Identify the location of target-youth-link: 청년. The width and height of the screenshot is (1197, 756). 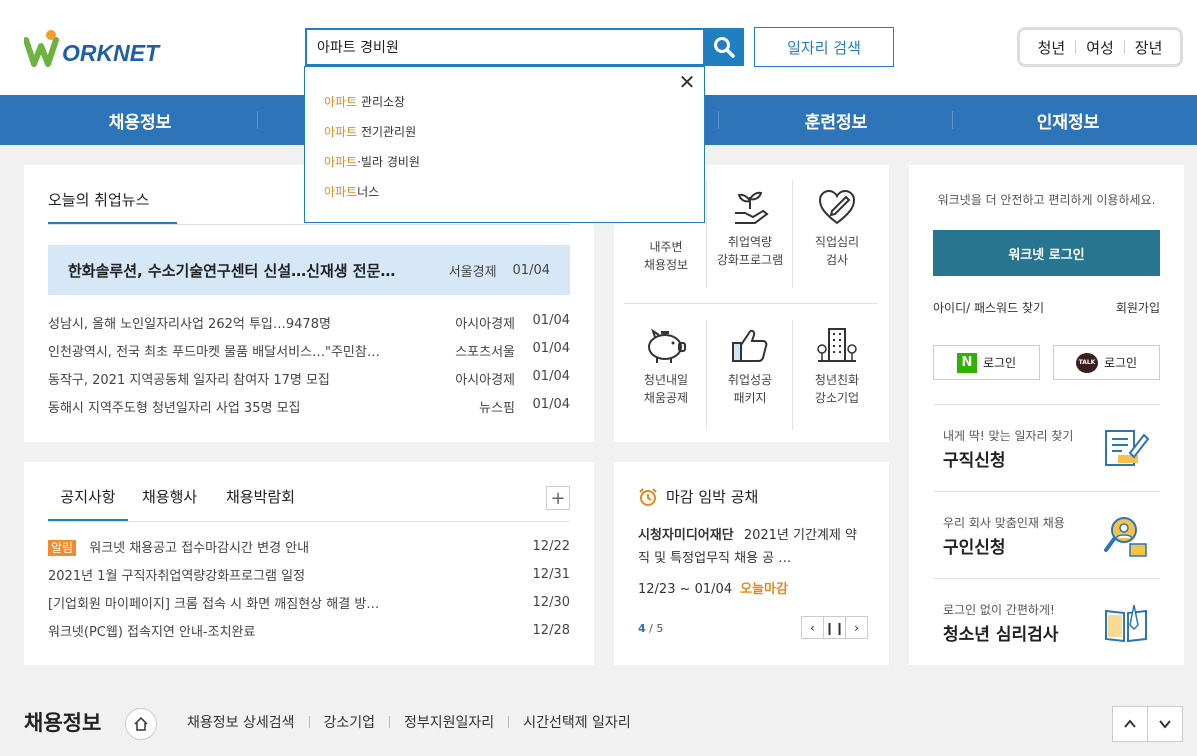
(1052, 47).